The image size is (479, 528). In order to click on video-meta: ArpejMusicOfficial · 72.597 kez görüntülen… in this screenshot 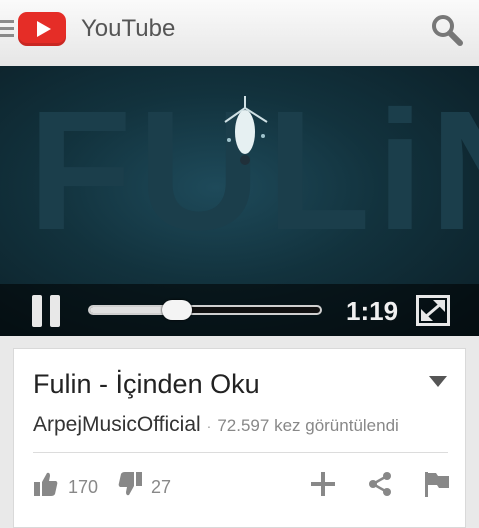, I will do `click(216, 425)`.